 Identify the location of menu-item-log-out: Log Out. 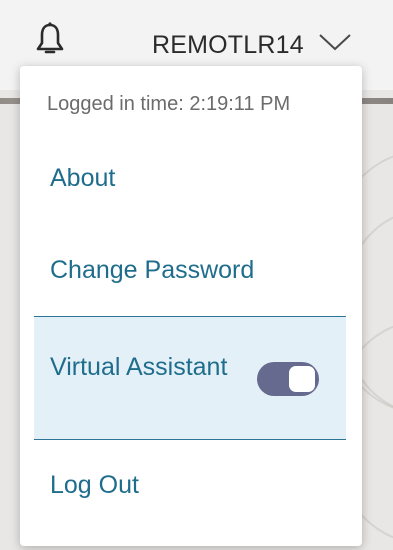
(191, 491).